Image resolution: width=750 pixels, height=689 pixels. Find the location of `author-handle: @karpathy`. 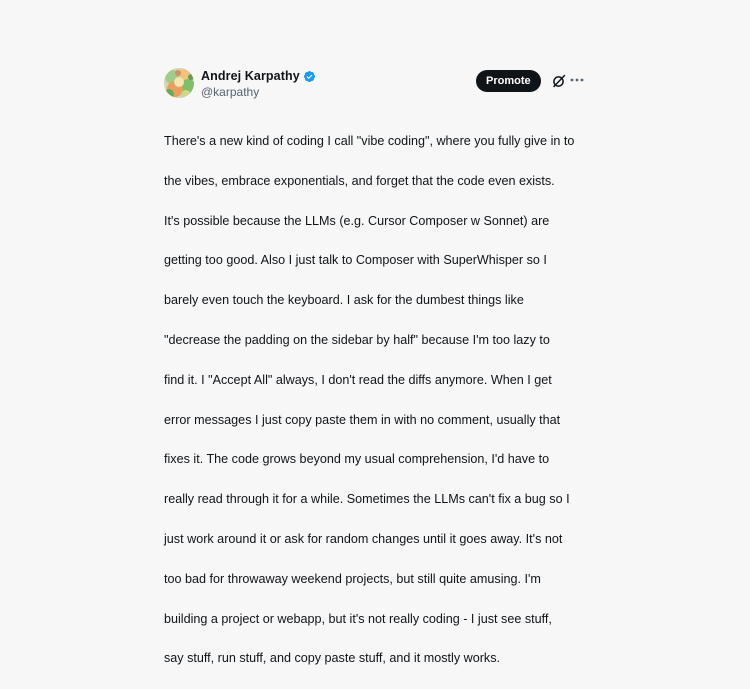

author-handle: @karpathy is located at coordinates (258, 92).